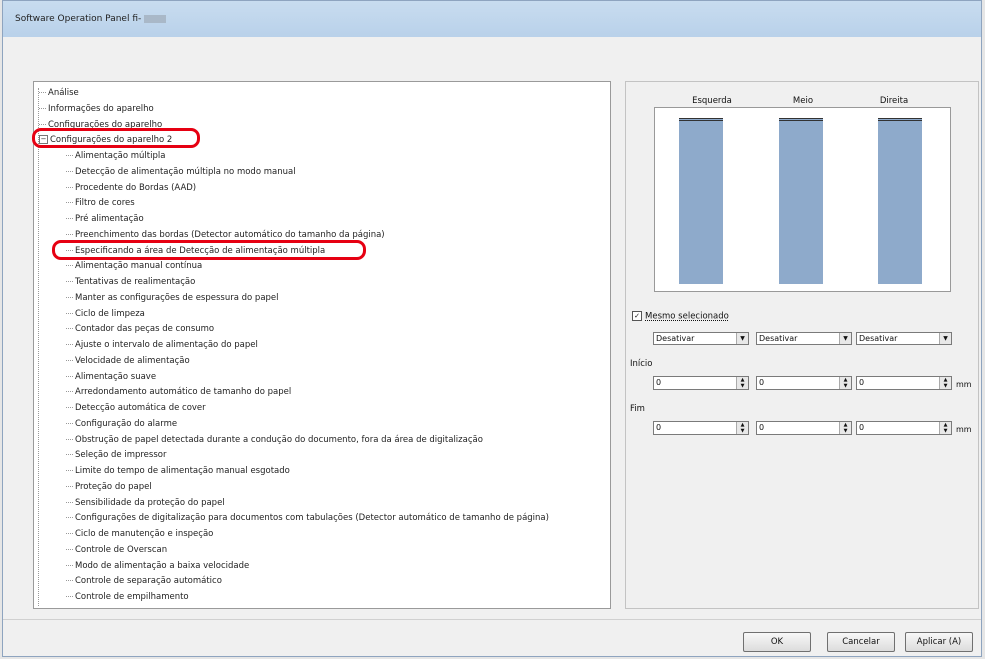 This screenshot has width=985, height=659. I want to click on tree-item: Alimentação manual contínua, so click(134, 266).